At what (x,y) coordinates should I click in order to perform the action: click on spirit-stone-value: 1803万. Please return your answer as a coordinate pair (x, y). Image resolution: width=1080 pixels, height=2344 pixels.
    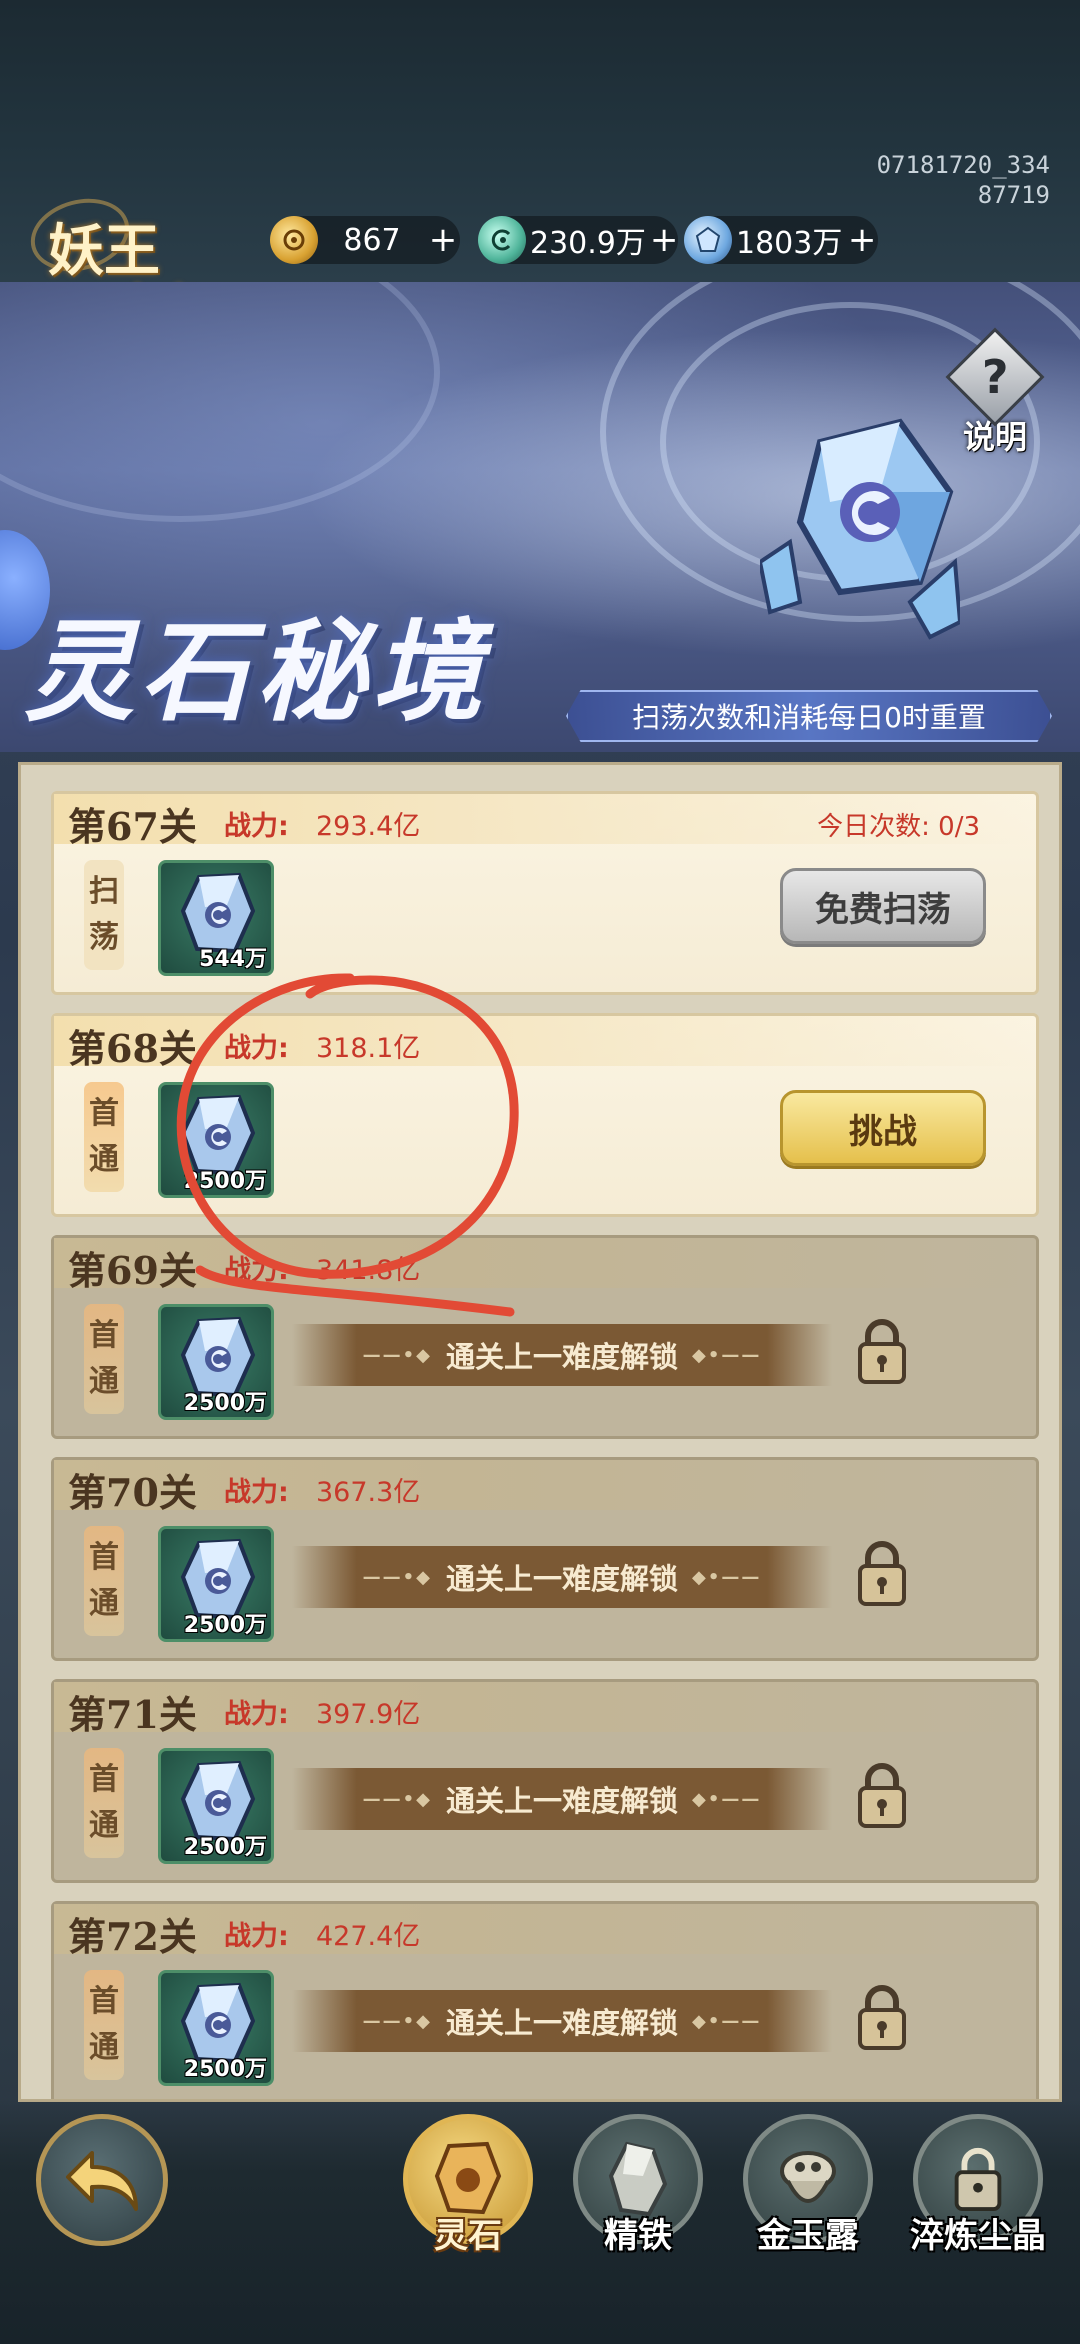
    Looking at the image, I should click on (789, 243).